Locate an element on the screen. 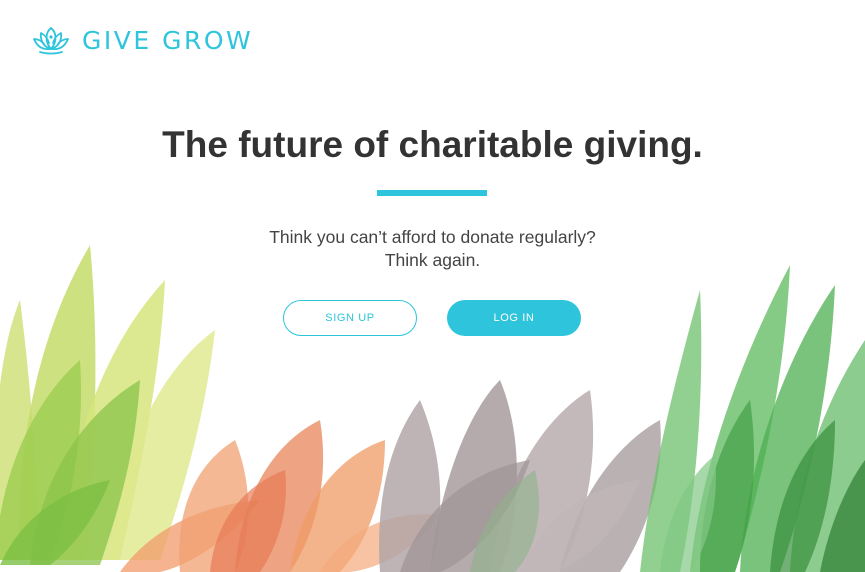 The height and width of the screenshot is (572, 865). sign-up-button: SIGN UP is located at coordinates (350, 318).